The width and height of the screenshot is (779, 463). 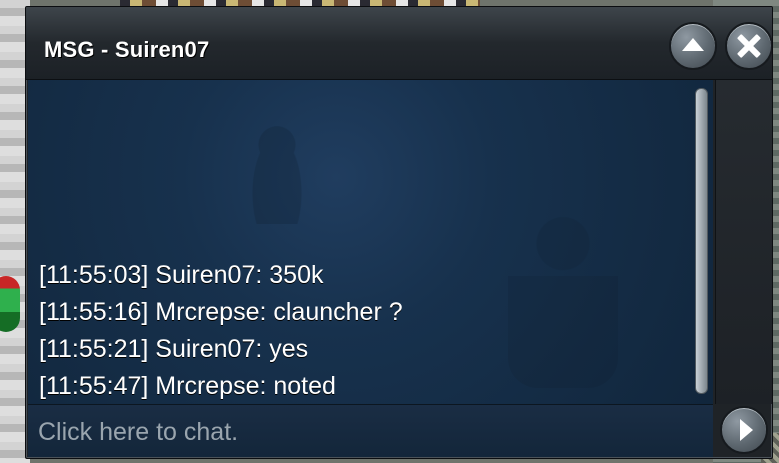 What do you see at coordinates (174, 349) in the screenshot?
I see `message-line: [11:55:21] Suiren07: yes` at bounding box center [174, 349].